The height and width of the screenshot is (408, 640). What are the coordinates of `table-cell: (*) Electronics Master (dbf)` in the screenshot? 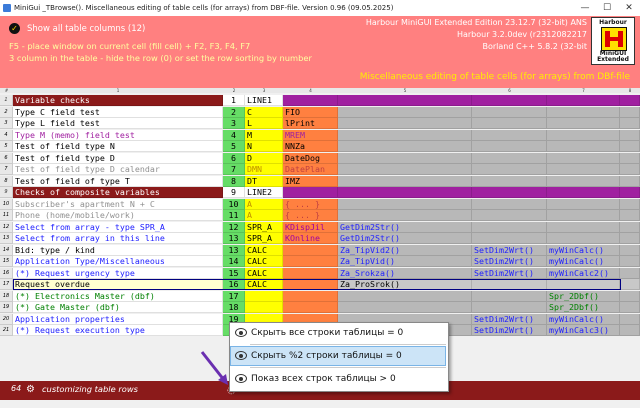 It's located at (118, 296).